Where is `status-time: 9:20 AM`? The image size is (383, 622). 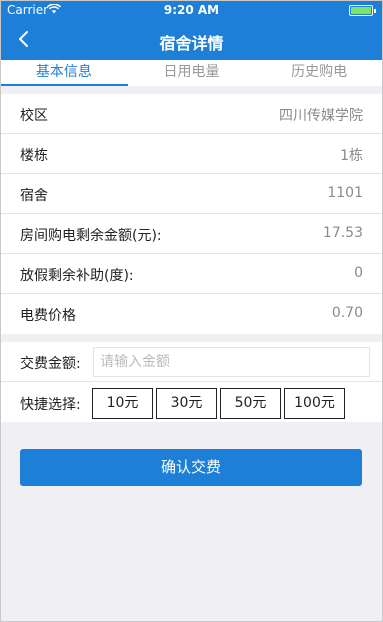
status-time: 9:20 AM is located at coordinates (191, 10).